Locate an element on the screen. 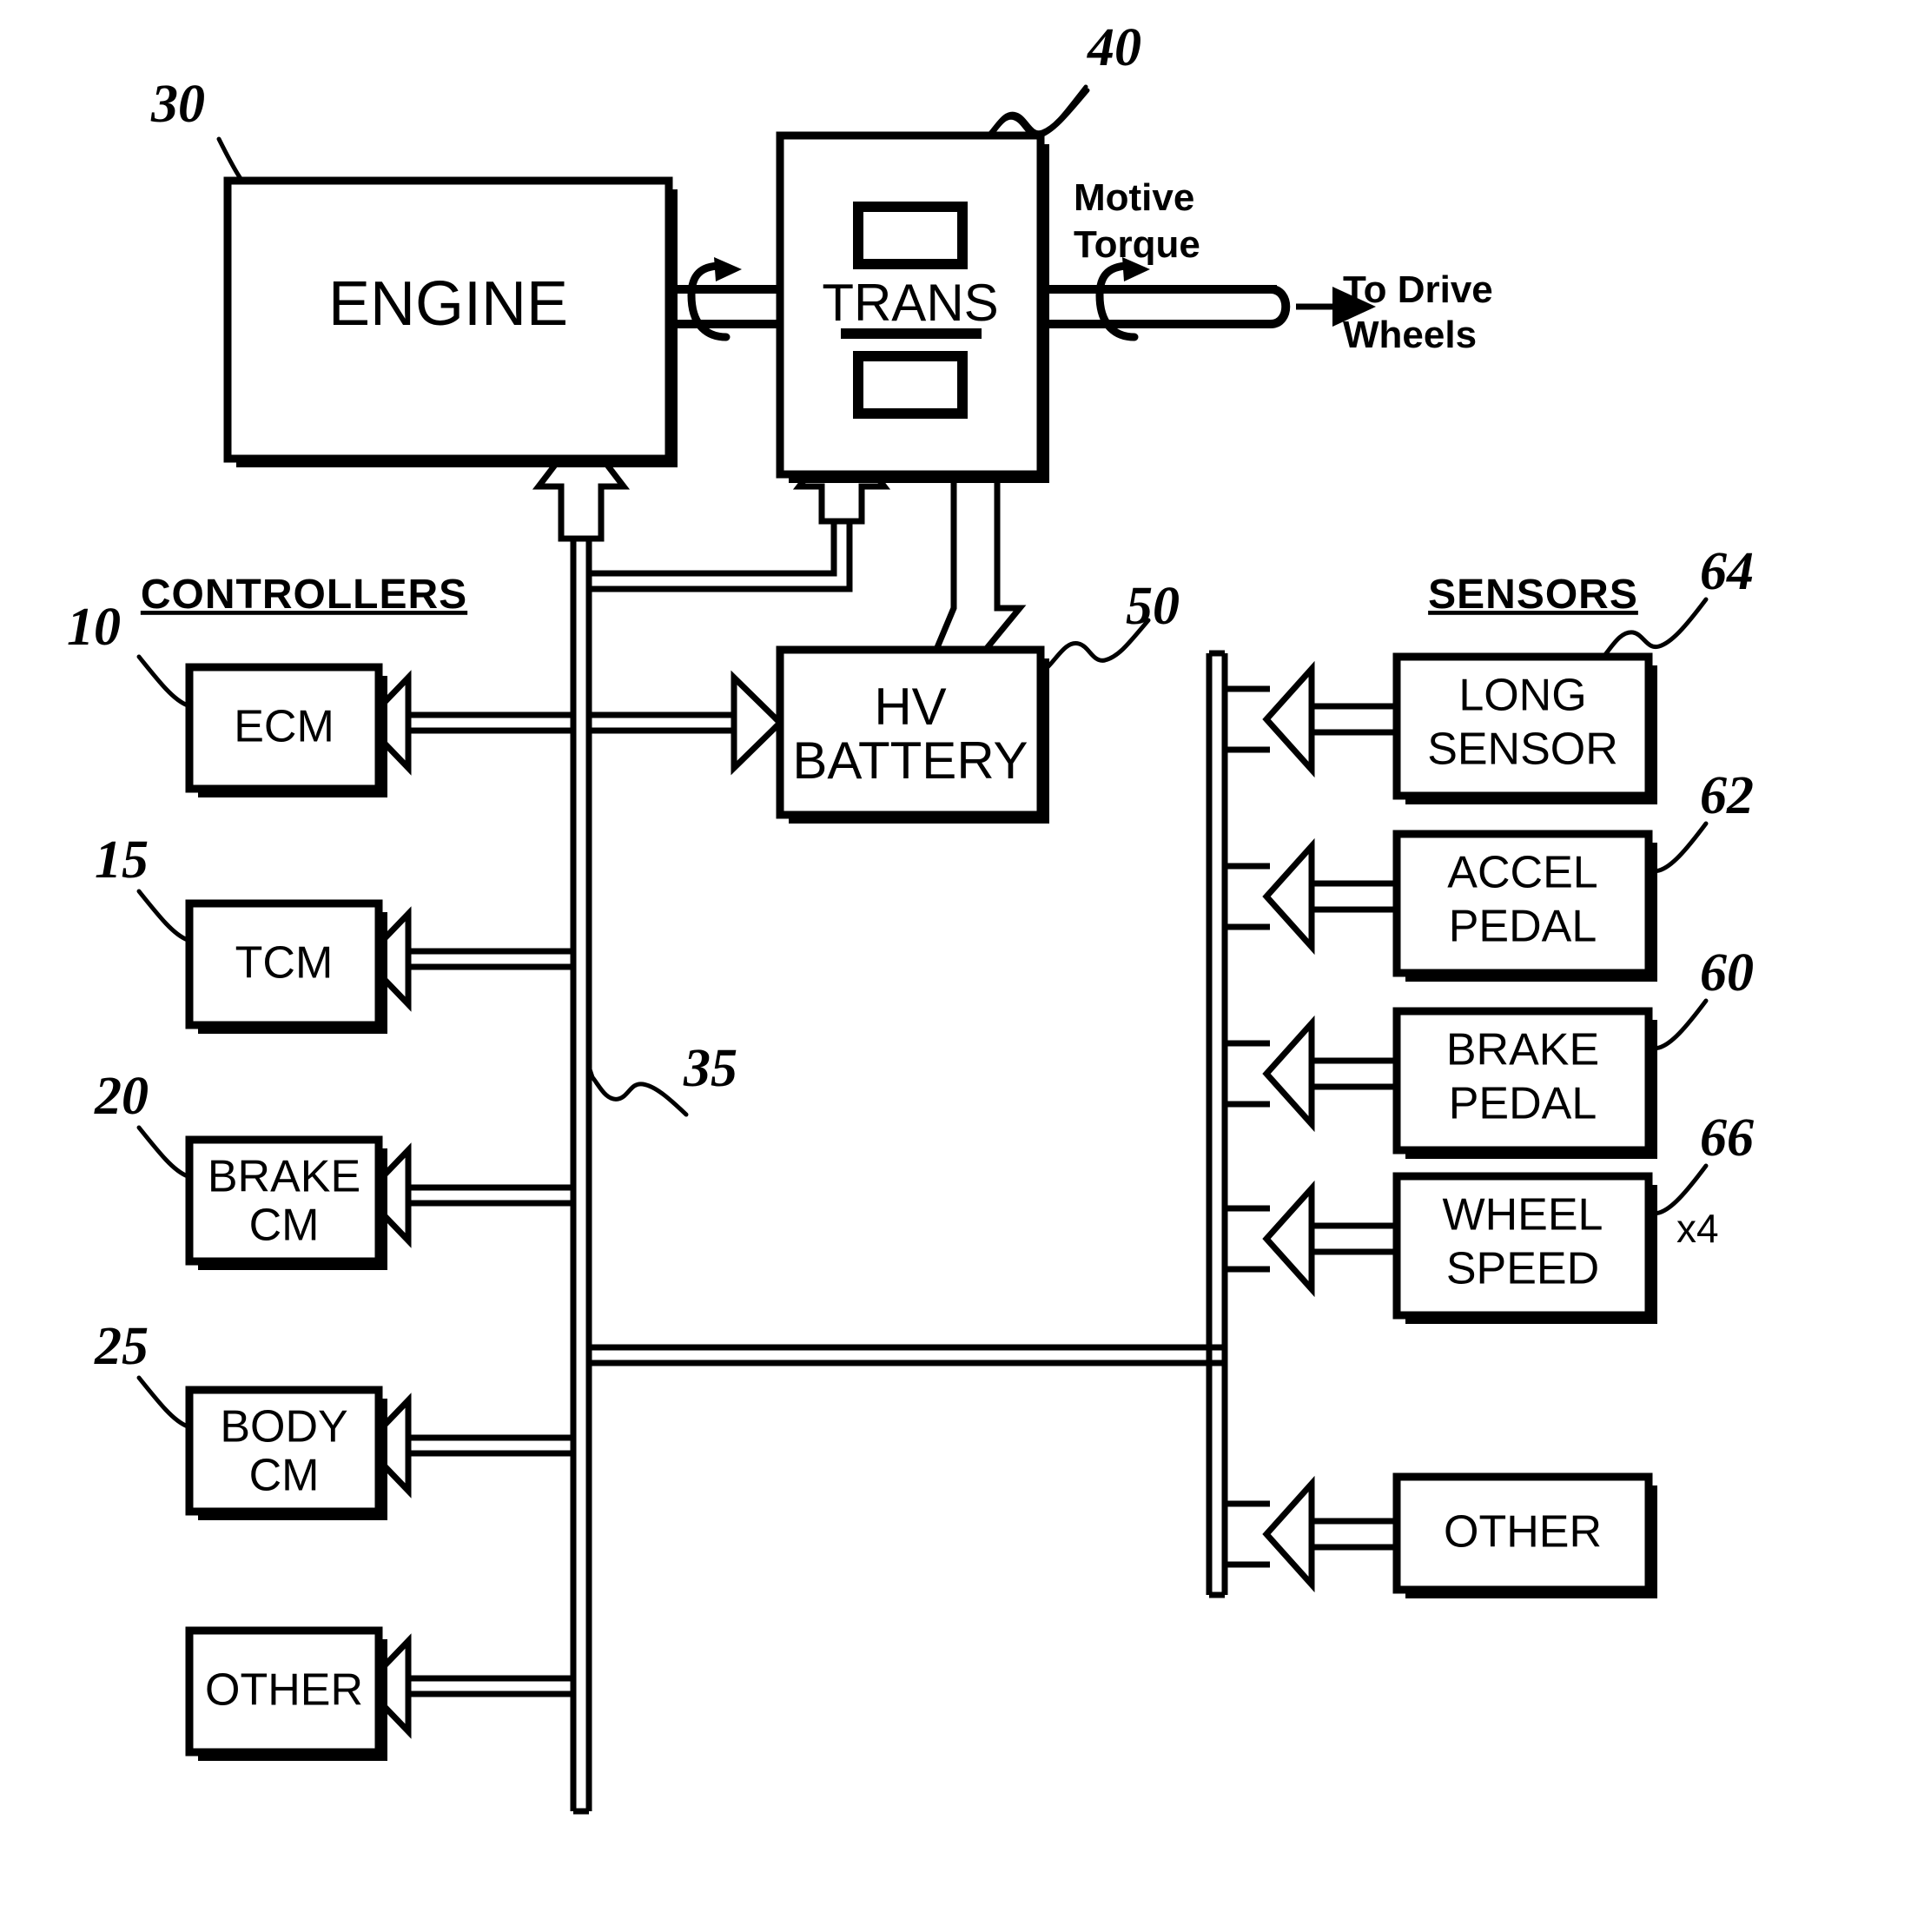 The image size is (1924, 1932). callout-30: 30 is located at coordinates (177, 105).